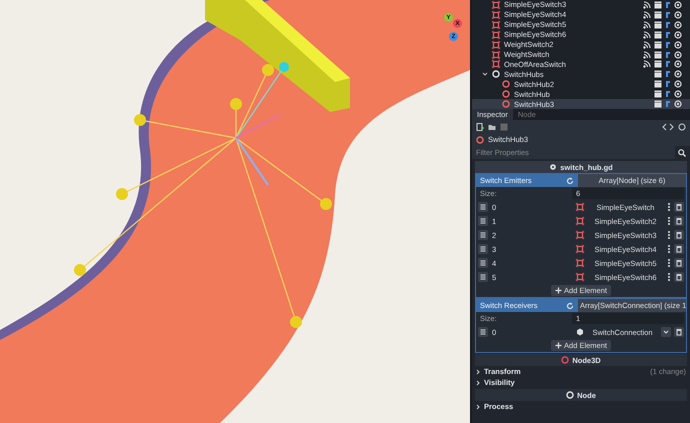 This screenshot has width=690, height=423. What do you see at coordinates (480, 126) in the screenshot?
I see `new-resource-icon` at bounding box center [480, 126].